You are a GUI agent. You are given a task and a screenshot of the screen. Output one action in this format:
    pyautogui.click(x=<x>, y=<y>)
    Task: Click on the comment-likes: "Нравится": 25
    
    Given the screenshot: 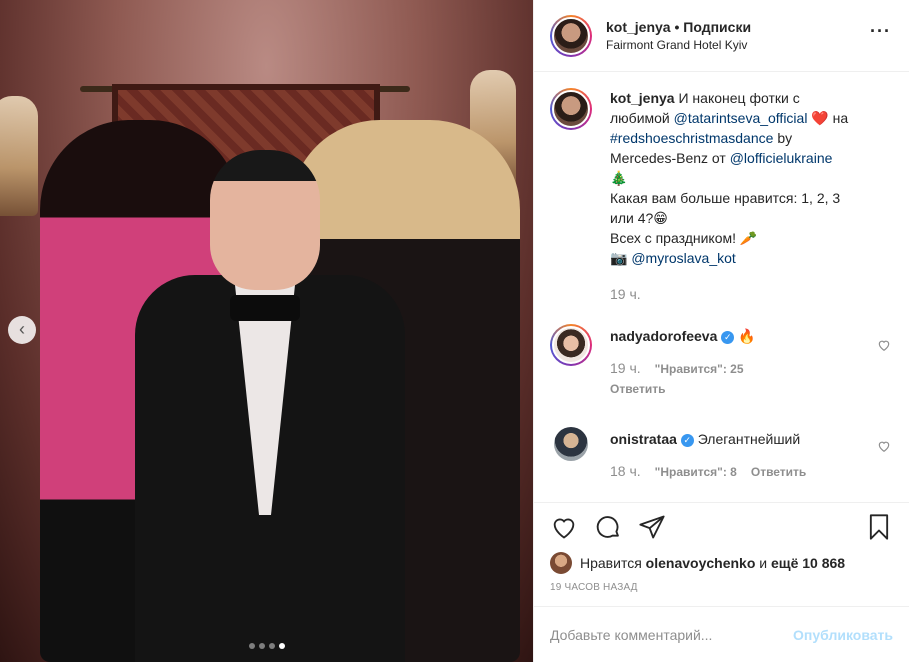 What is the action you would take?
    pyautogui.click(x=699, y=369)
    